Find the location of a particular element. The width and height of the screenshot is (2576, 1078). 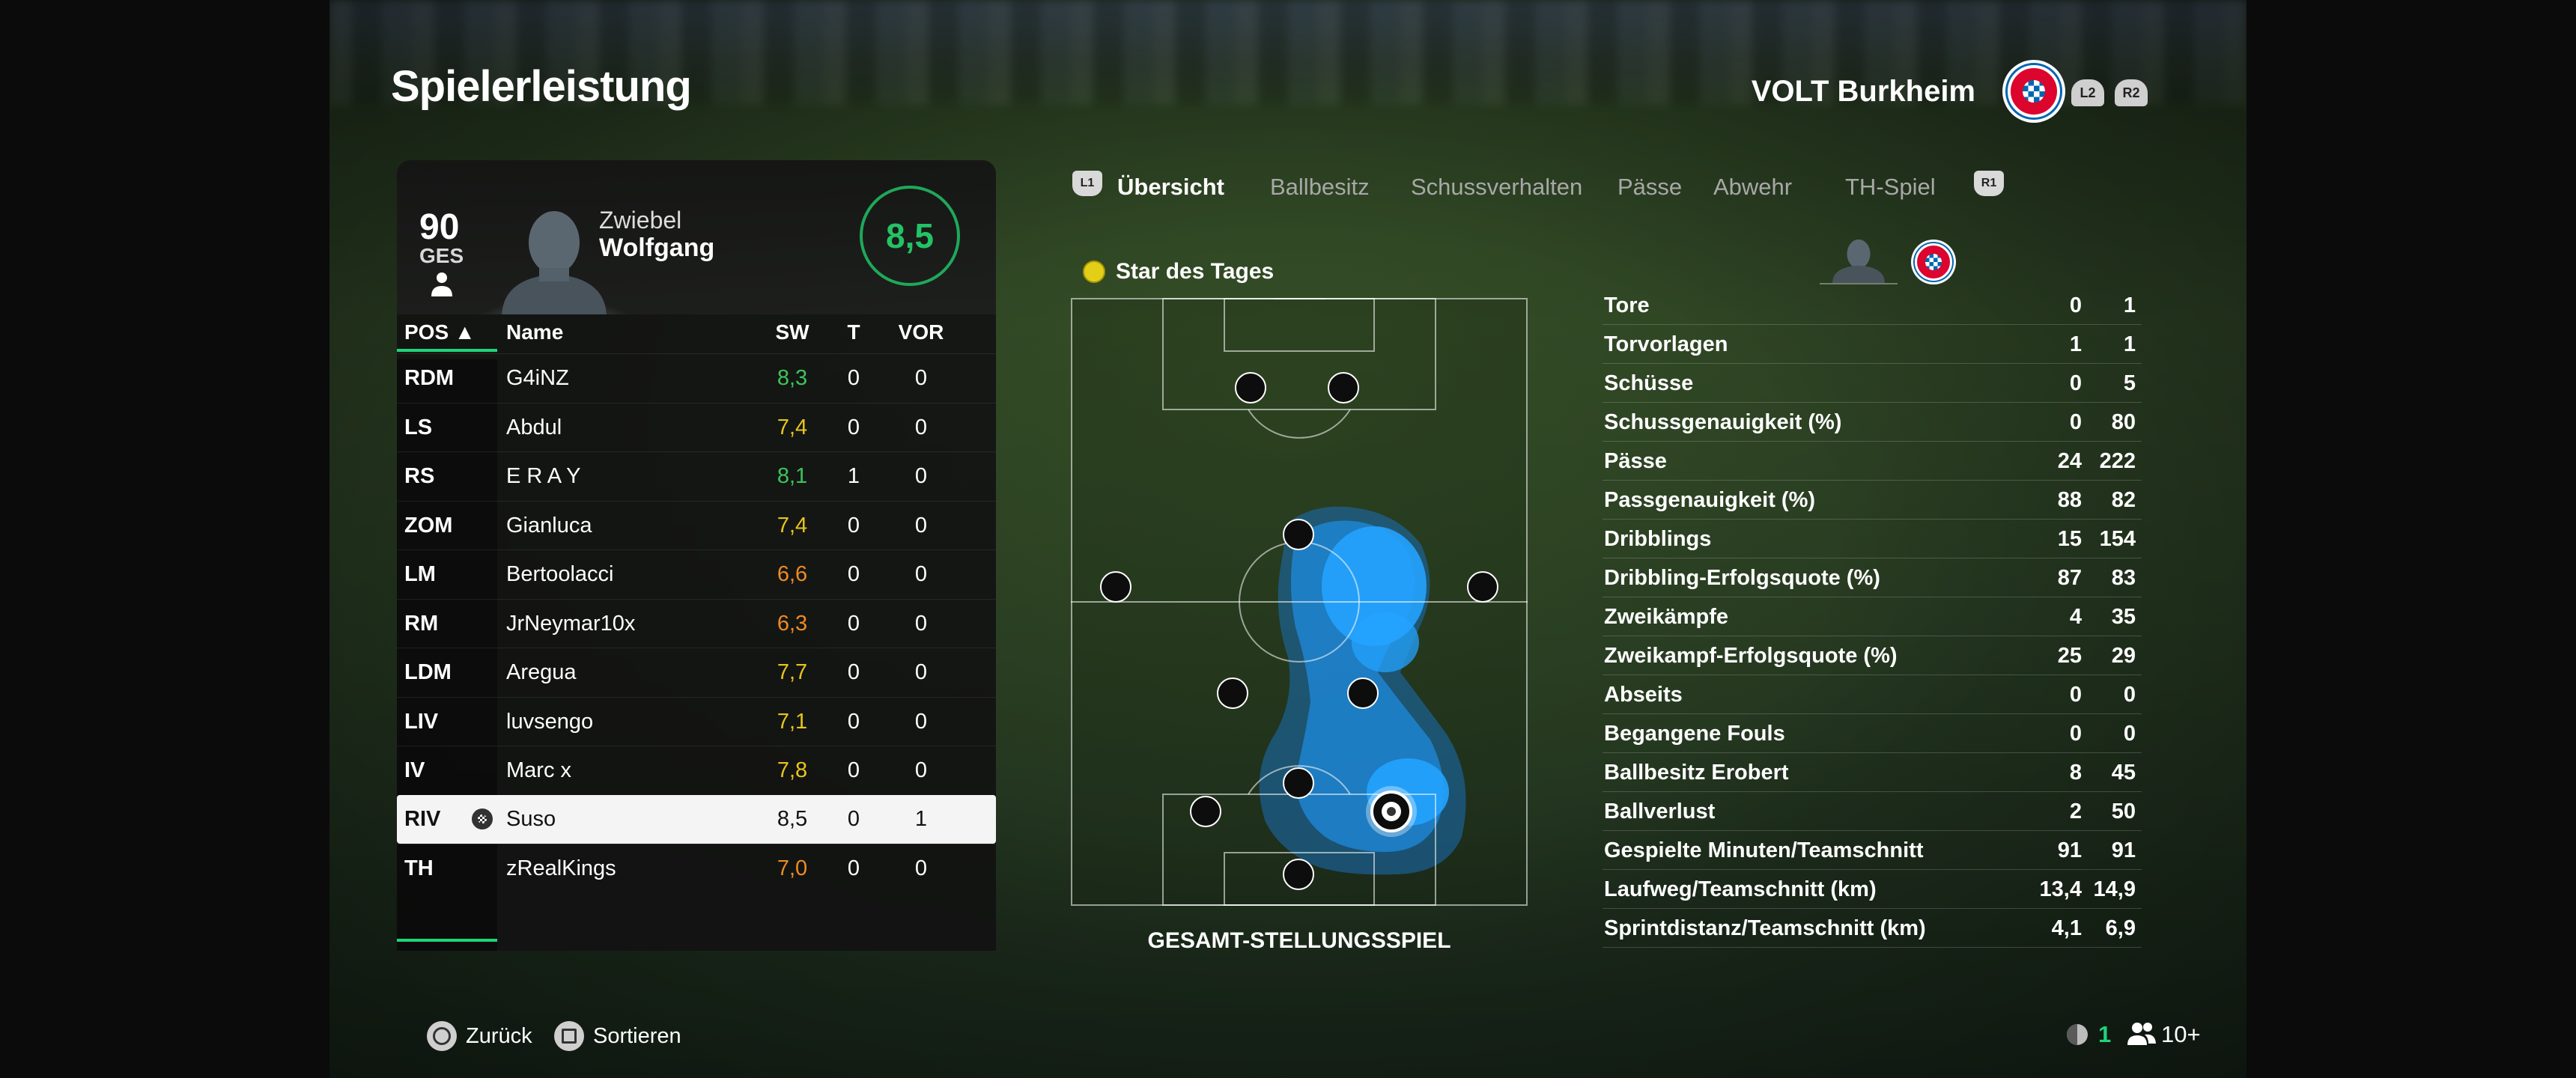

stat-label: Schussgenauigkeit (%) is located at coordinates (1723, 422).